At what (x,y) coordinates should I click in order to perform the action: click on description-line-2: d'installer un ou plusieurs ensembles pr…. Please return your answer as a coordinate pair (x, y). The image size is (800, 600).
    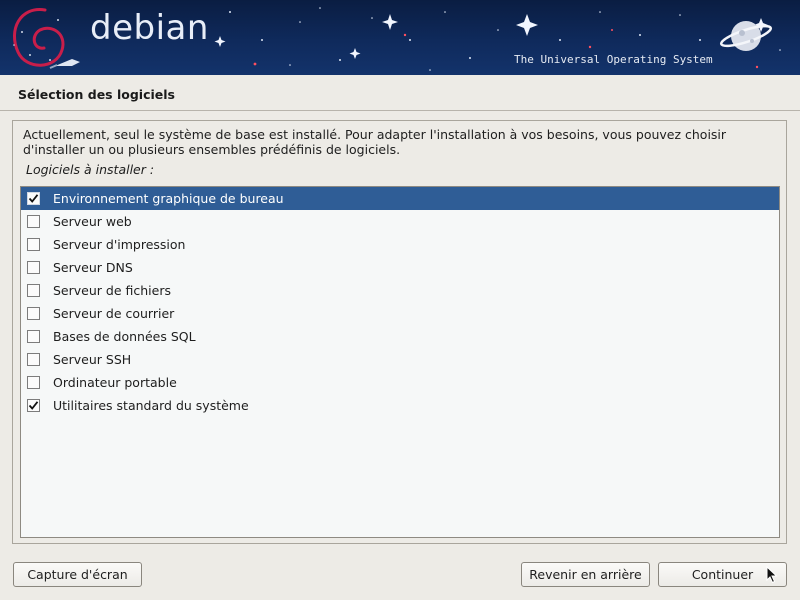
    Looking at the image, I should click on (212, 149).